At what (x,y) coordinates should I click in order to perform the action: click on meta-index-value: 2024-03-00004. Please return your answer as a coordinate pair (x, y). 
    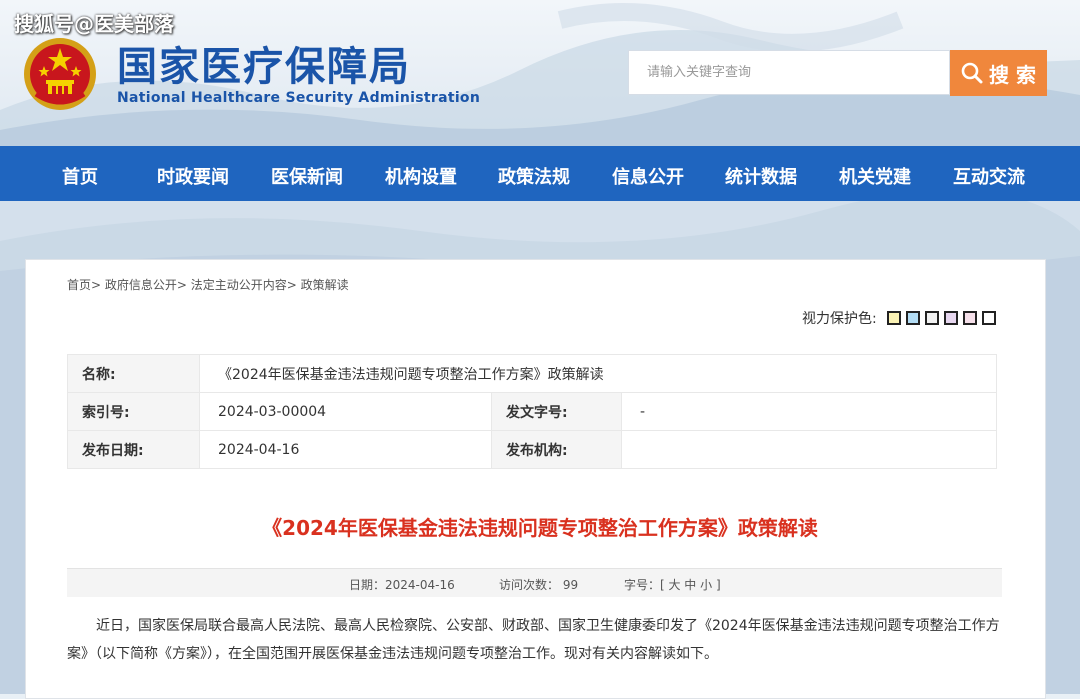
    Looking at the image, I should click on (345, 411).